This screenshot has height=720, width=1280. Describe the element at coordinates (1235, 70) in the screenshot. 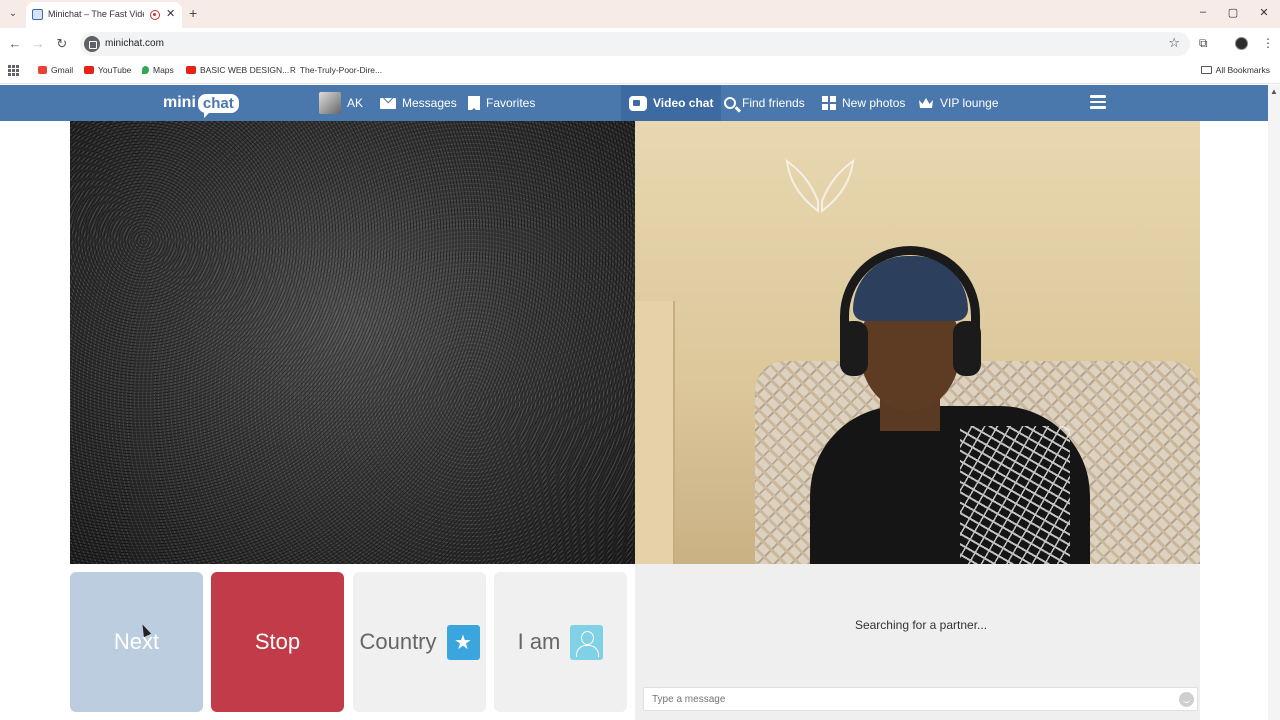

I see `all-bookmarks: All Bookmarks` at that location.